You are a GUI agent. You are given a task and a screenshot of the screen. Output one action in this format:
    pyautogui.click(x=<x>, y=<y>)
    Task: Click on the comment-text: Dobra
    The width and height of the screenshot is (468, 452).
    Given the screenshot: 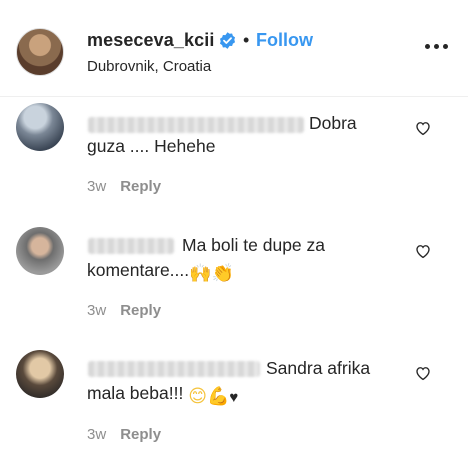 What is the action you would take?
    pyautogui.click(x=333, y=123)
    